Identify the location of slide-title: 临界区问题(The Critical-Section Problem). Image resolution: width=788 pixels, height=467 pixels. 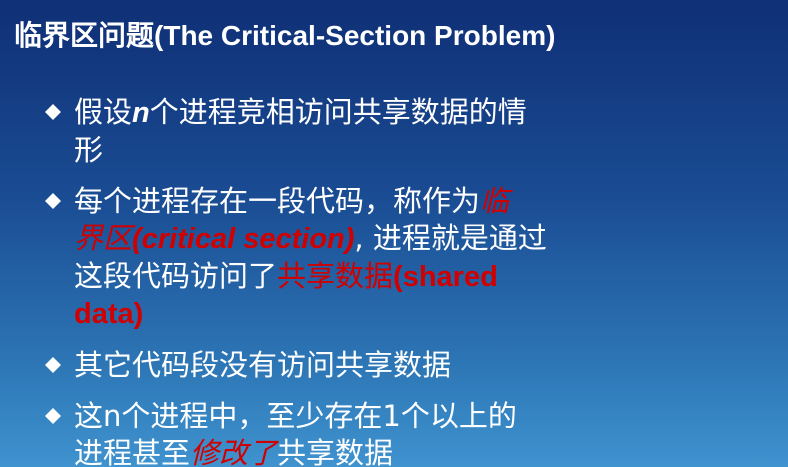
(399, 36).